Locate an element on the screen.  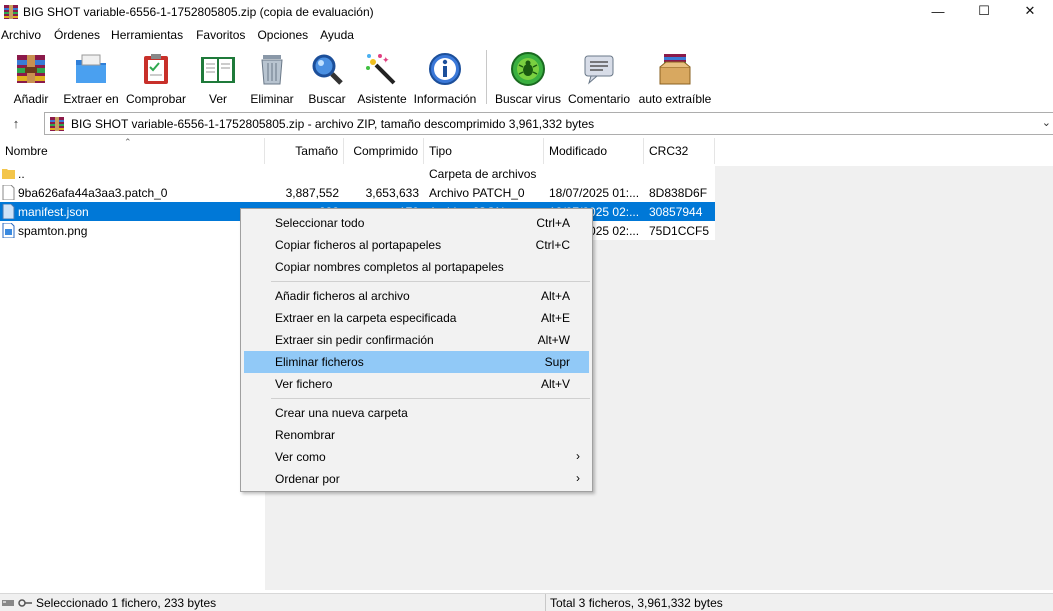
menu-herramientas: Herramientas is located at coordinates (148, 35).